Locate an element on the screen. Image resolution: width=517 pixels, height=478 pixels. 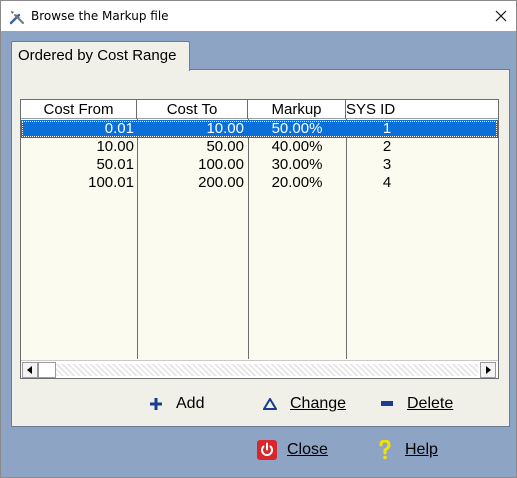
cell-cost-to: 100.00 is located at coordinates (221, 164).